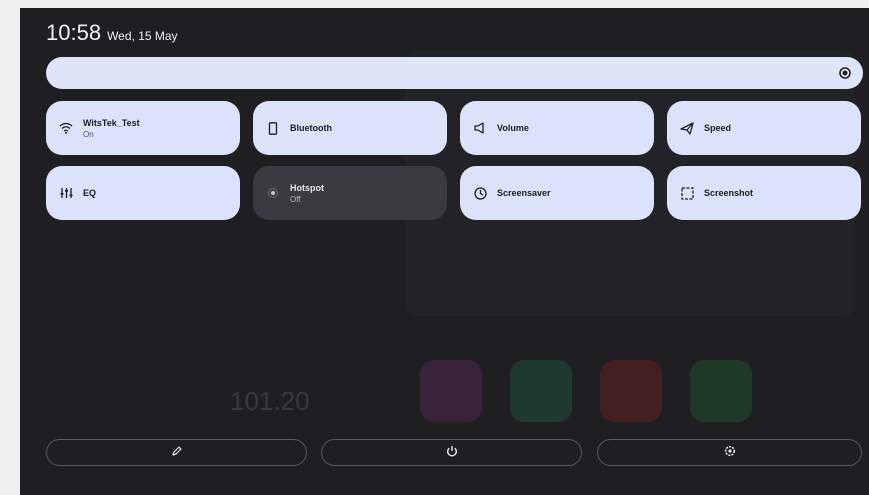 The image size is (869, 495). What do you see at coordinates (480, 128) in the screenshot?
I see `volume-icon` at bounding box center [480, 128].